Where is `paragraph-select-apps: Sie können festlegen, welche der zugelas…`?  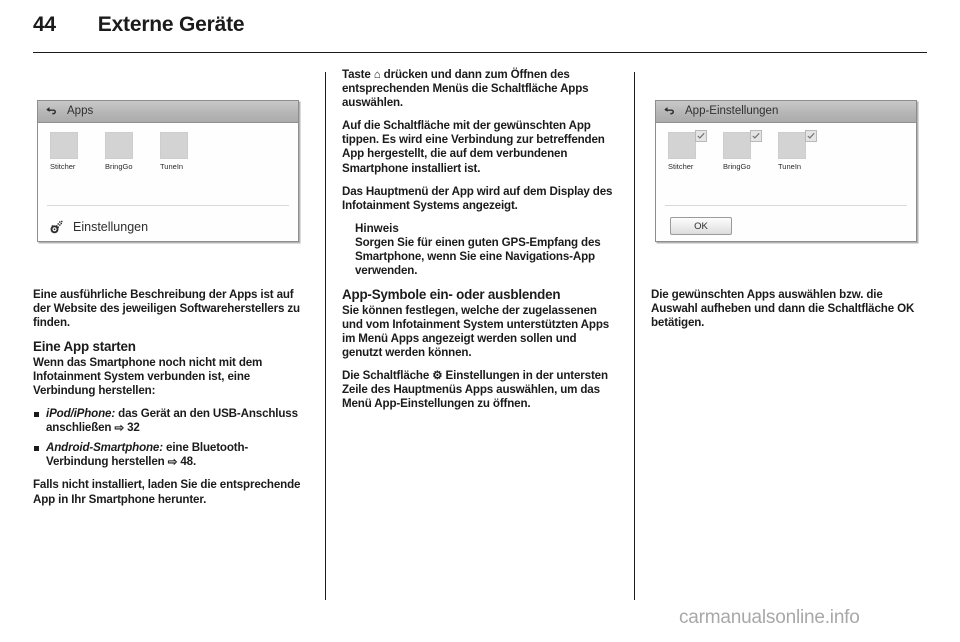 paragraph-select-apps: Sie können festlegen, welche der zugelas… is located at coordinates (476, 331).